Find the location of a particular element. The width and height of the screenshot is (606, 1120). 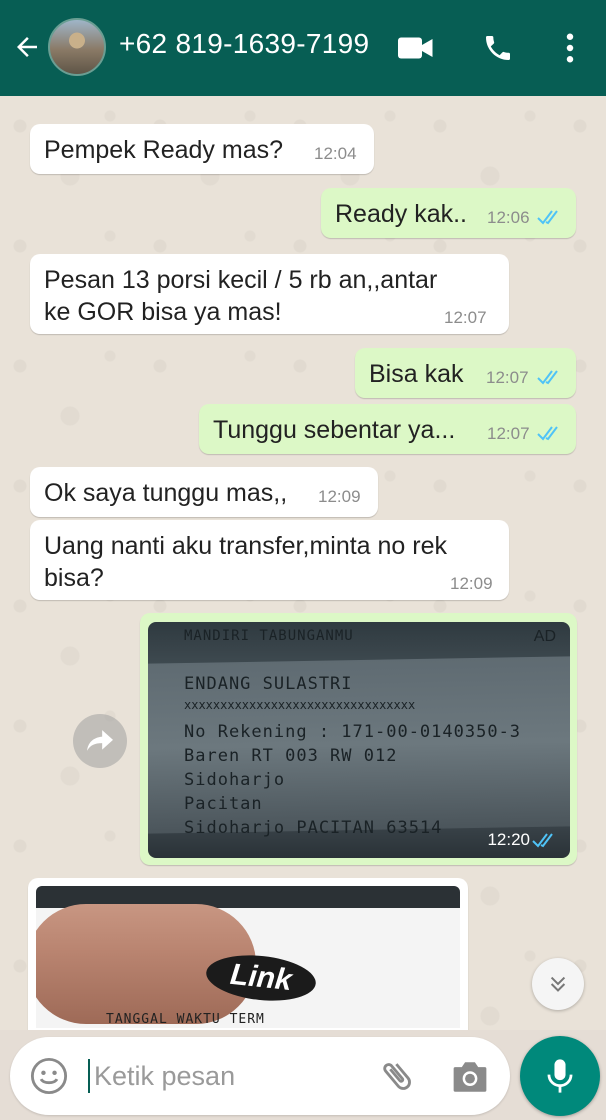

contact-name: +62 819-1639-7199 is located at coordinates (244, 44).